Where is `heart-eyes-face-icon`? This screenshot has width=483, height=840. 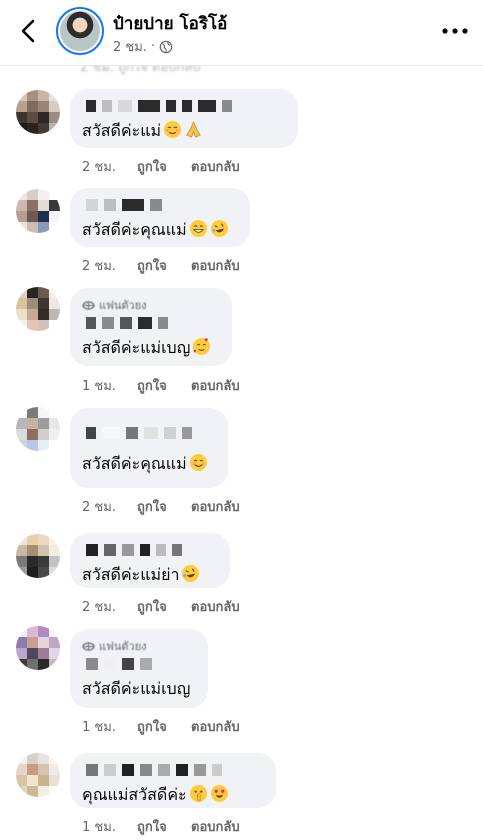 heart-eyes-face-icon is located at coordinates (219, 793).